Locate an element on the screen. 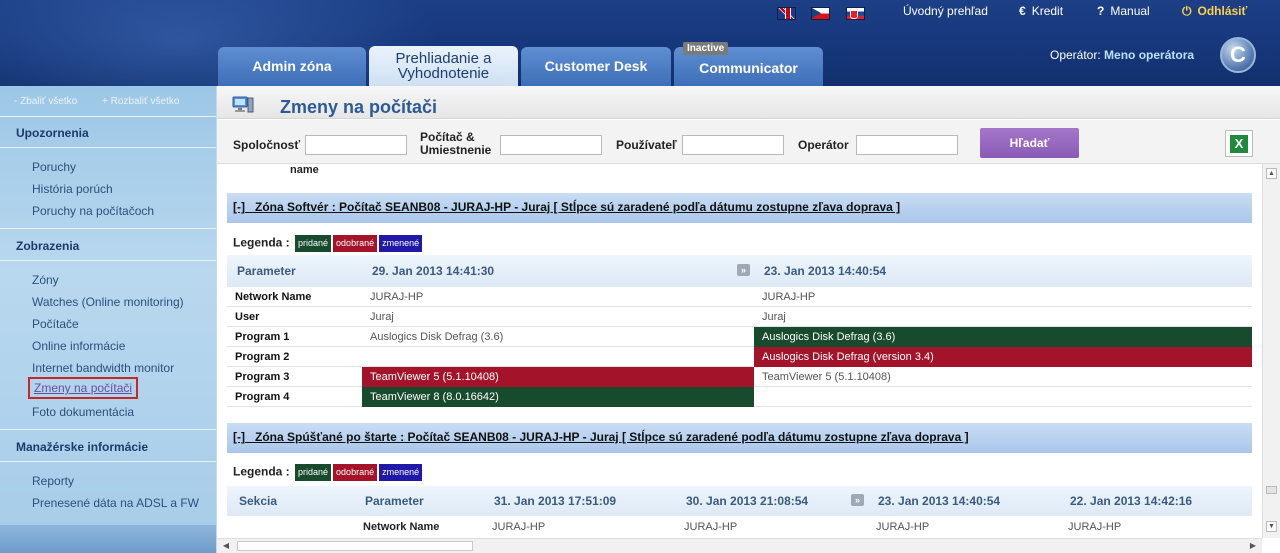 The width and height of the screenshot is (1280, 553). sidebar-item-zmeny-na-pocitaci: Zmeny na počítači is located at coordinates (83, 388).